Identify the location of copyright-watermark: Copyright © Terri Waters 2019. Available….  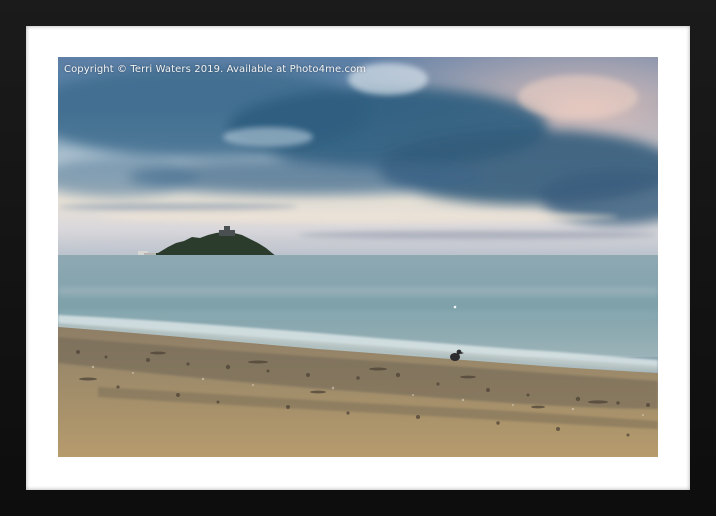
(215, 69).